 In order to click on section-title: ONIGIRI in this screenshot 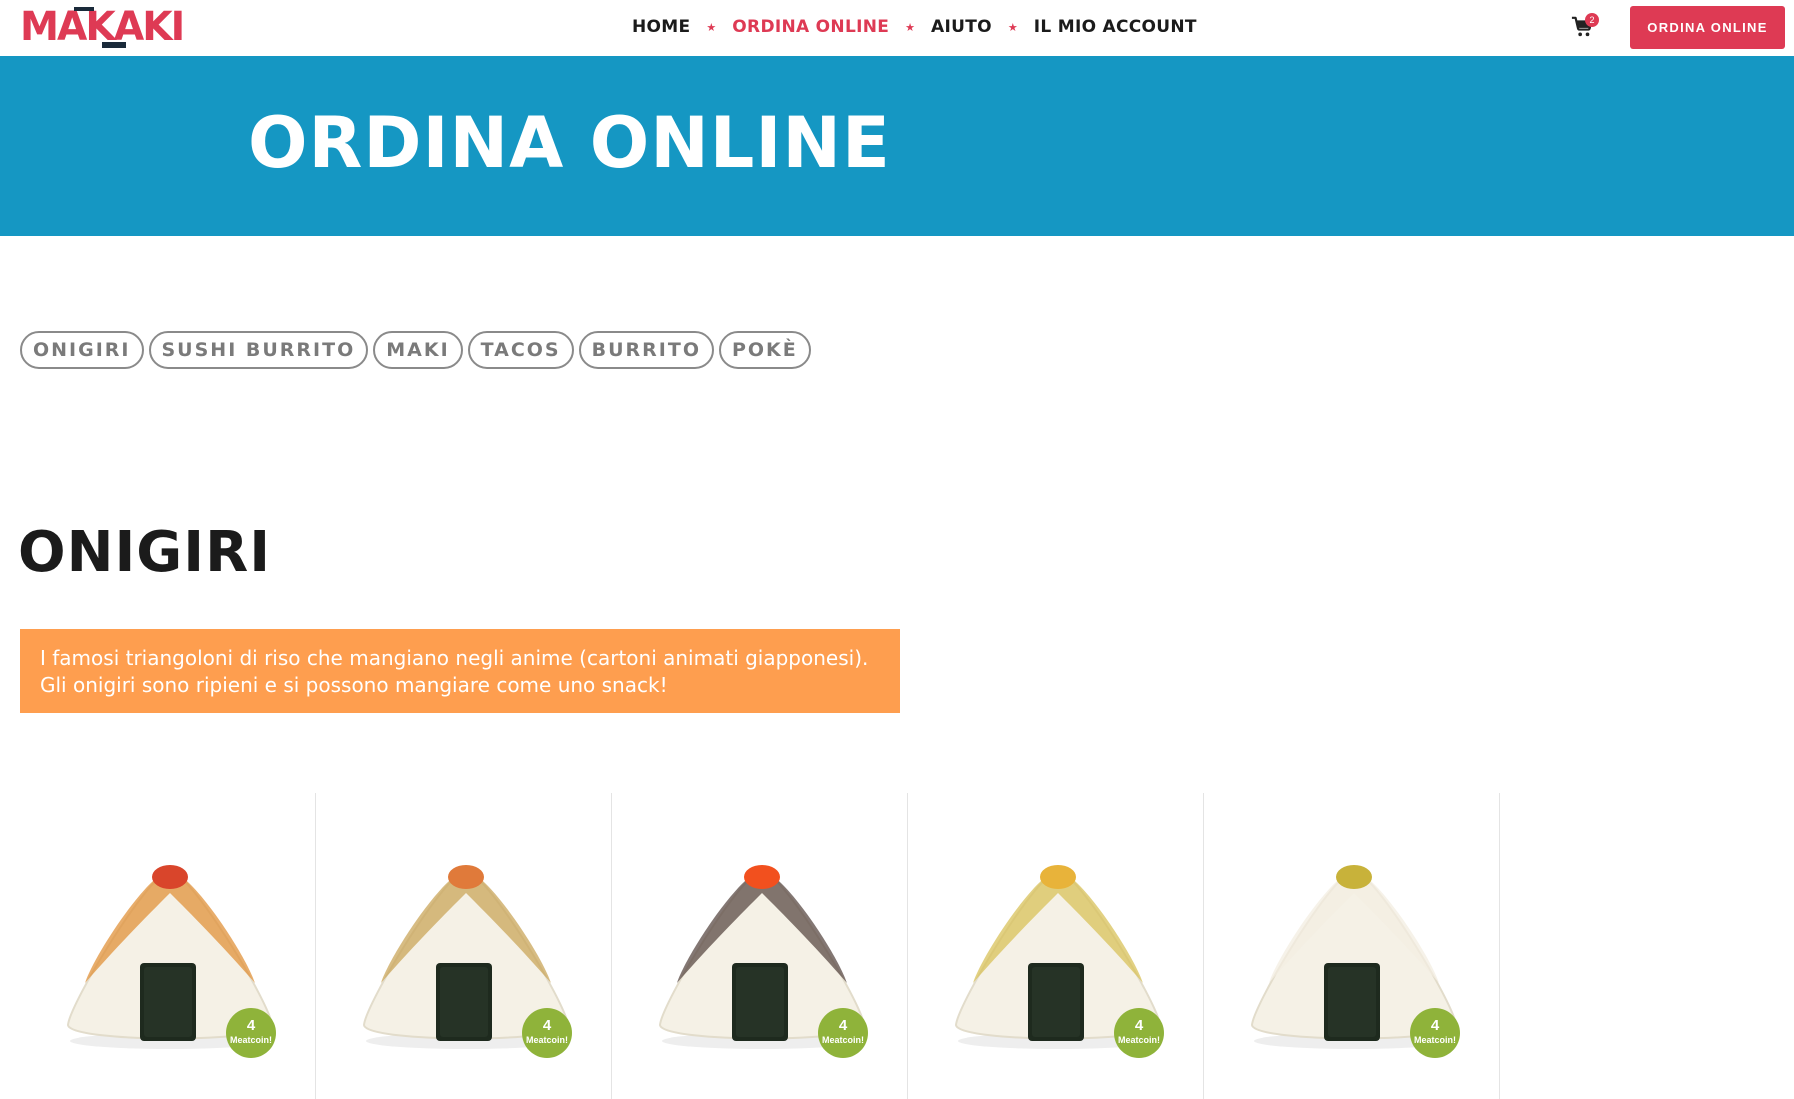, I will do `click(145, 552)`.